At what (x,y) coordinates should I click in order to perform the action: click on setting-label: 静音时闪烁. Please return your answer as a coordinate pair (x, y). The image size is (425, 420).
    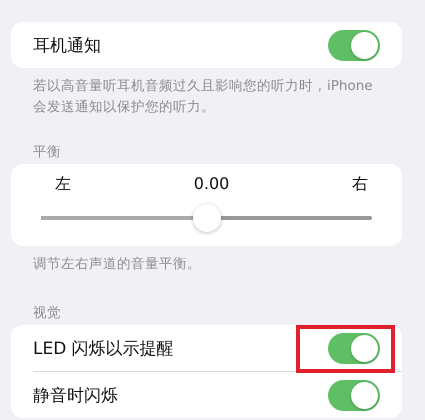
    Looking at the image, I should click on (75, 395).